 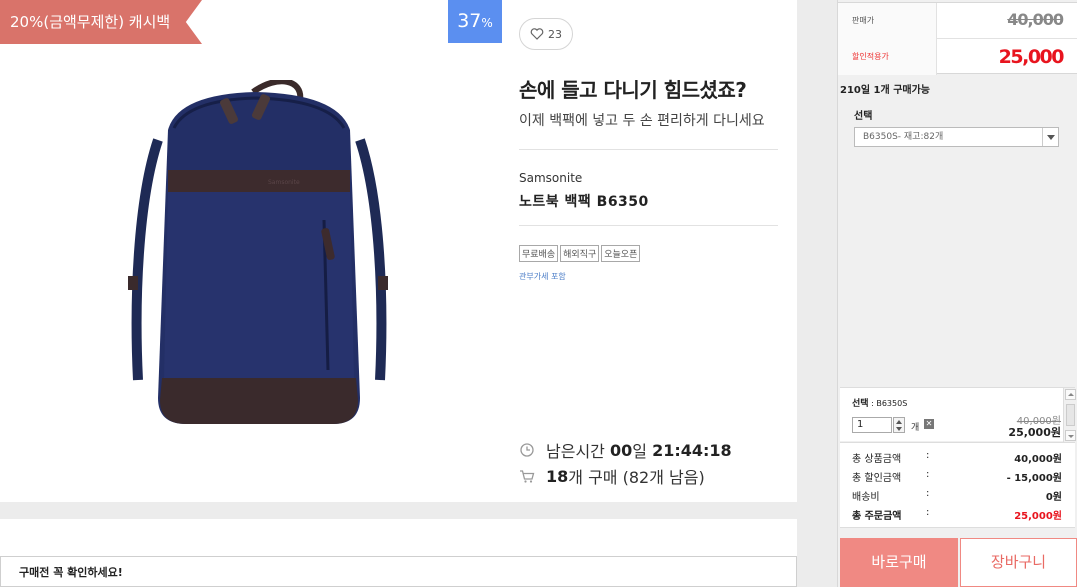 I want to click on notice-bar: 구매전 꼭 확인하세요!, so click(x=398, y=571).